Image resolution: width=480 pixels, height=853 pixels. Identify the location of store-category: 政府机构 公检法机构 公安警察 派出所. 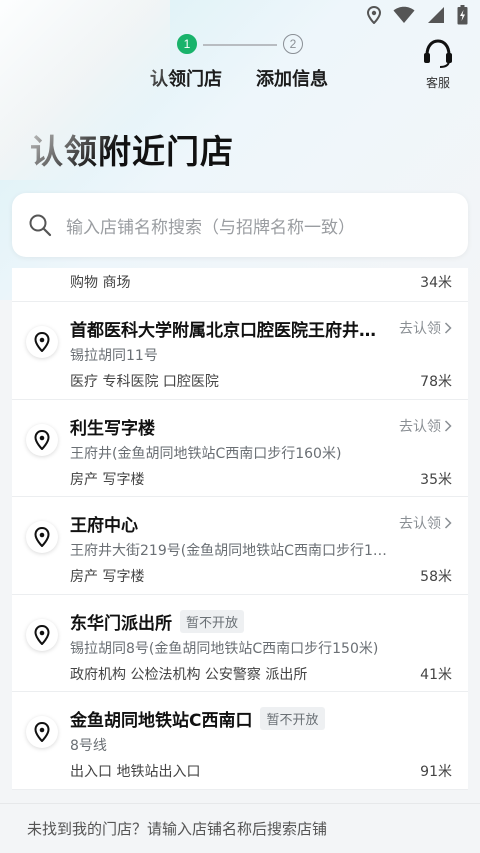
(189, 674).